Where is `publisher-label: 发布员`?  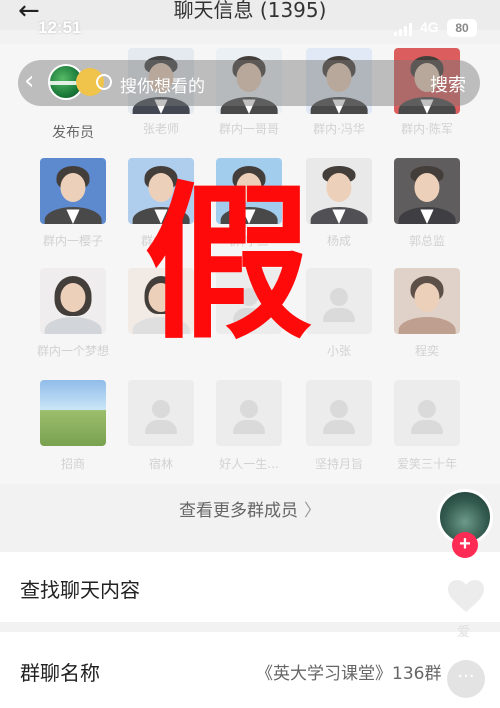
publisher-label: 发布员 is located at coordinates (73, 133).